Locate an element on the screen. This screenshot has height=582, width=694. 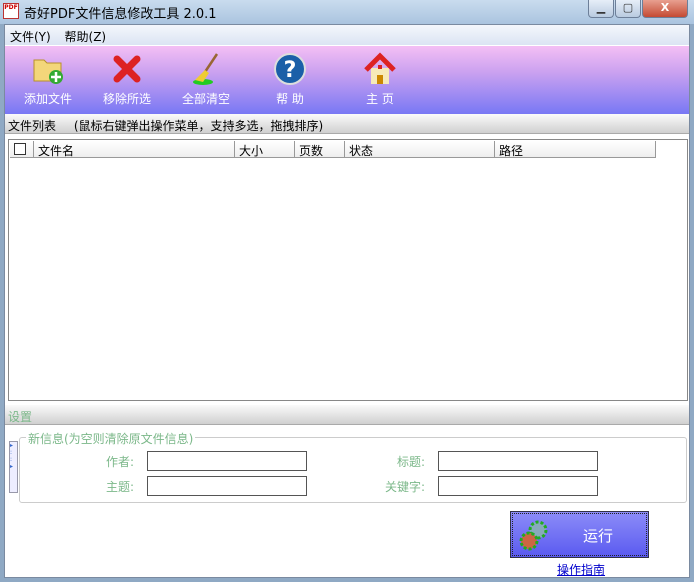
window-title: 奇好PDF文件信息修改工具 2.0.1 is located at coordinates (120, 14).